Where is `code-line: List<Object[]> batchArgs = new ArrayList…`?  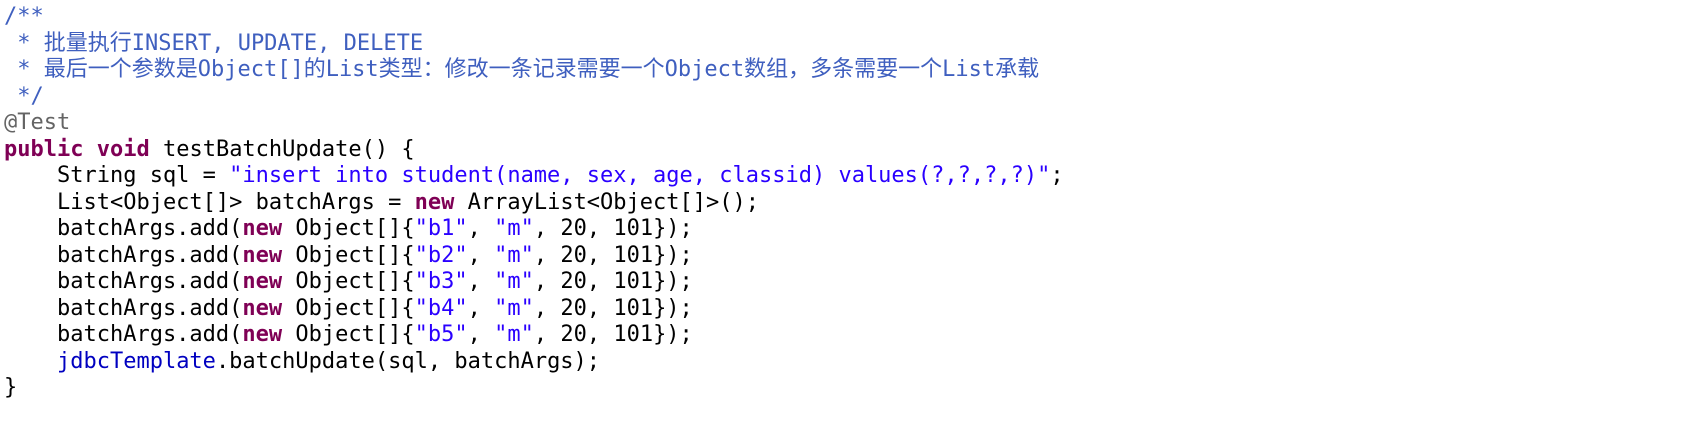 code-line: List<Object[]> batchArgs = new ArrayList… is located at coordinates (534, 203).